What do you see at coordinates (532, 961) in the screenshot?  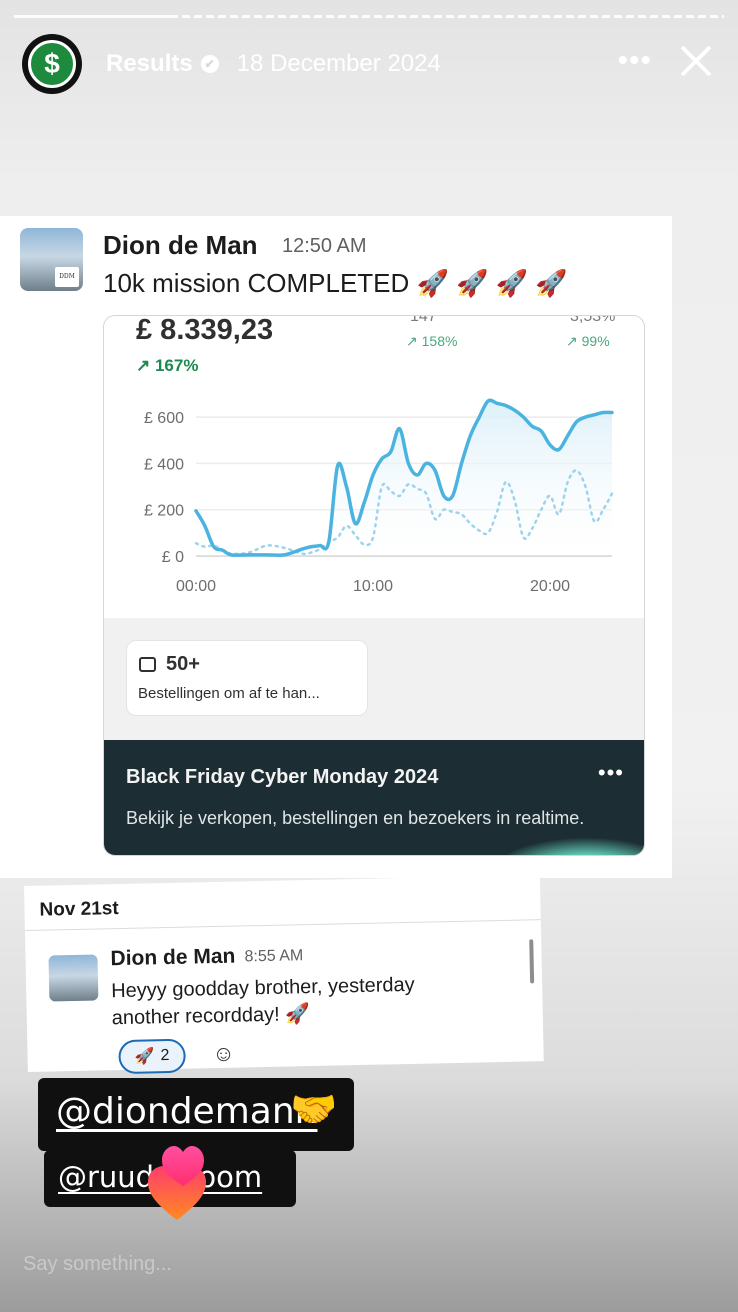 I see `scrollbar` at bounding box center [532, 961].